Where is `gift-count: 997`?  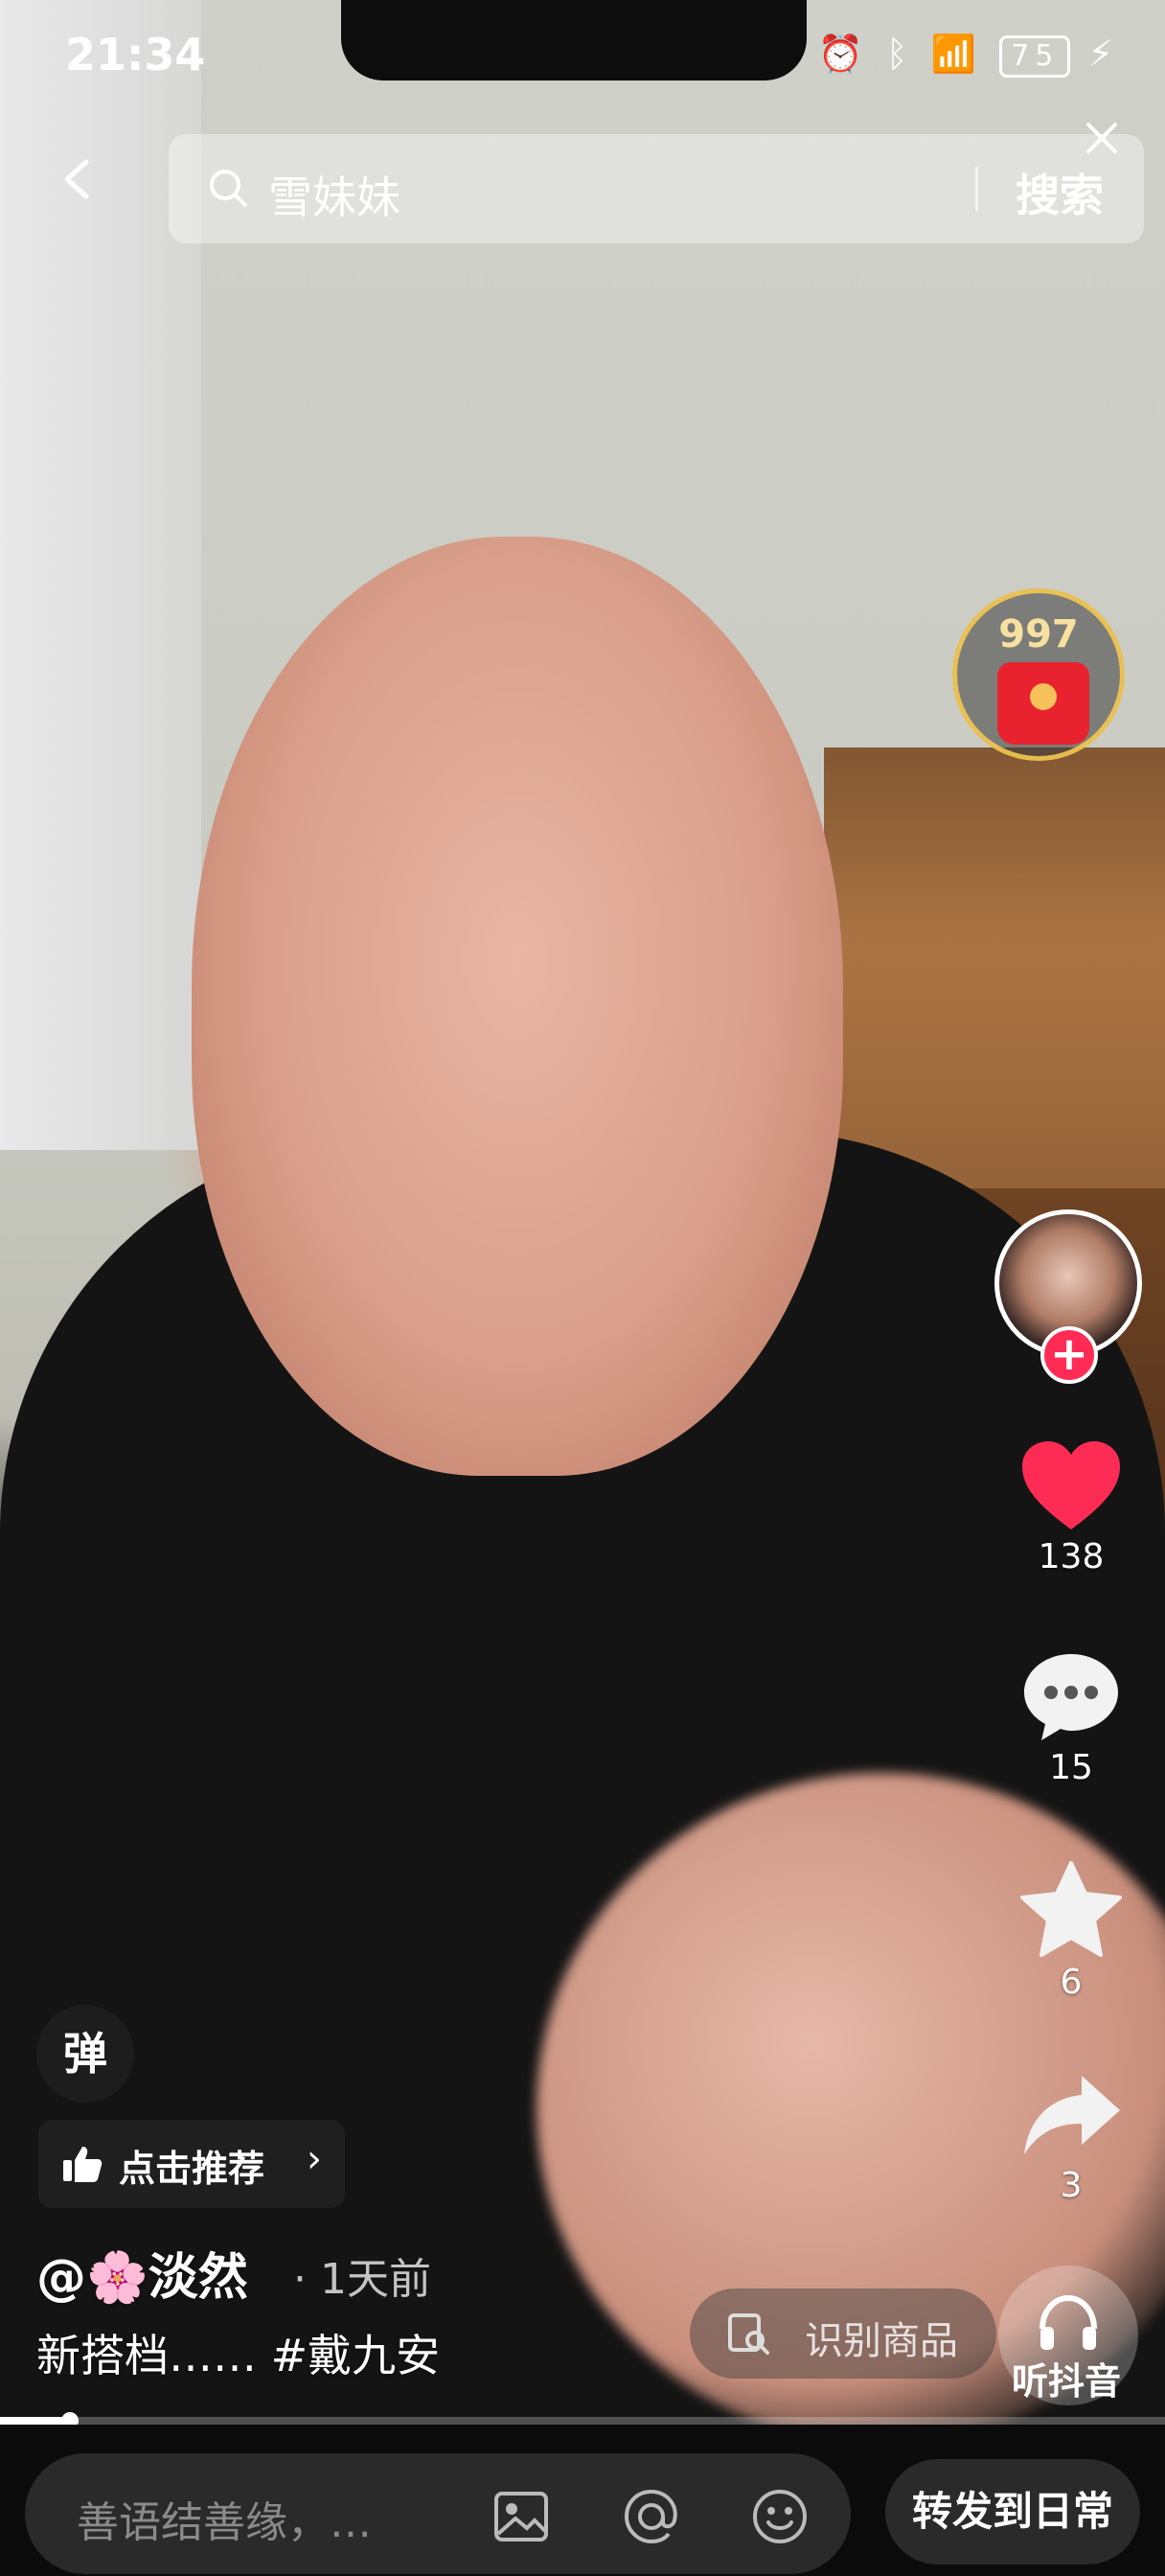 gift-count: 997 is located at coordinates (1039, 634).